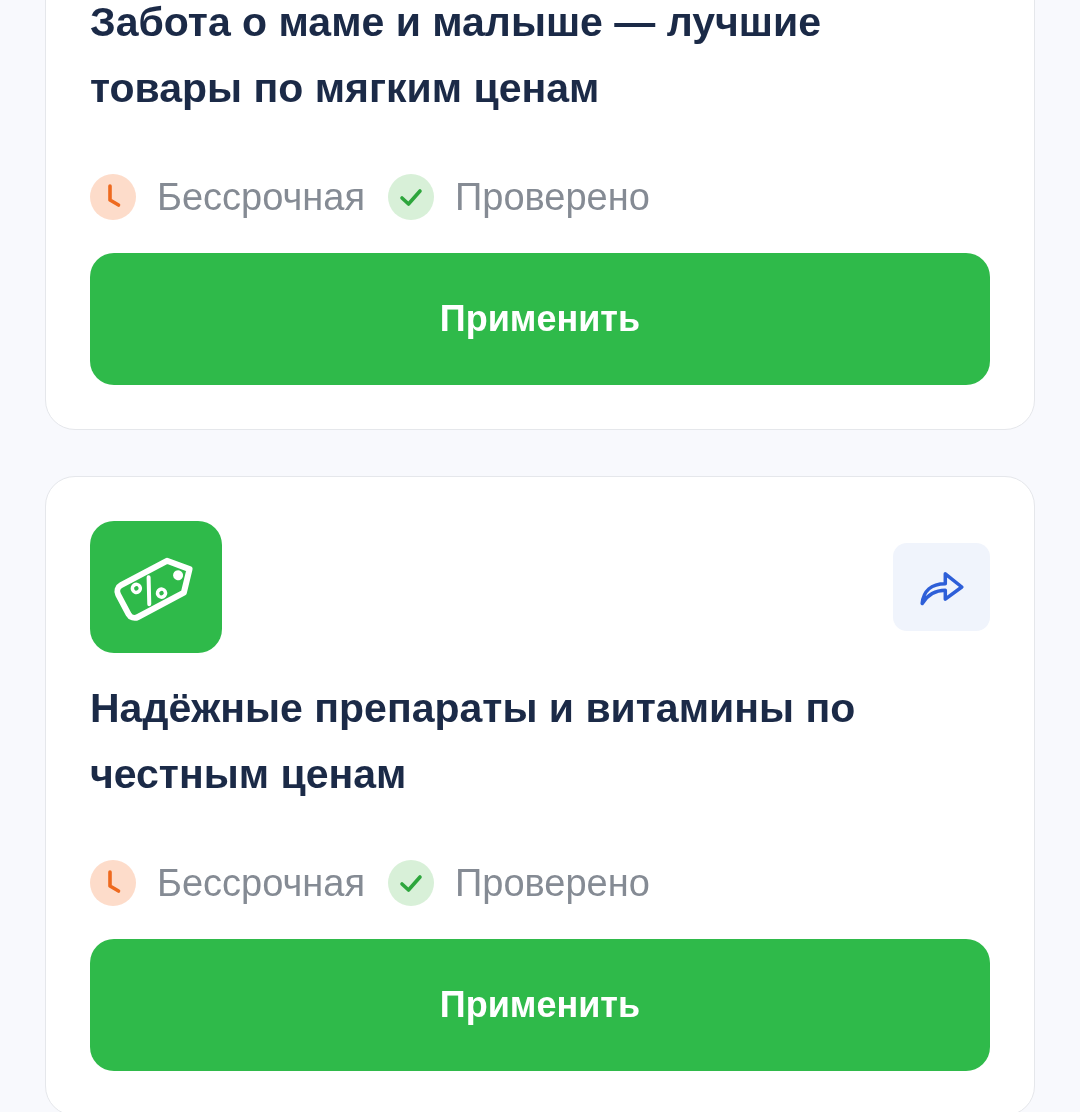  Describe the element at coordinates (156, 587) in the screenshot. I see `discount-tag-icon` at that location.